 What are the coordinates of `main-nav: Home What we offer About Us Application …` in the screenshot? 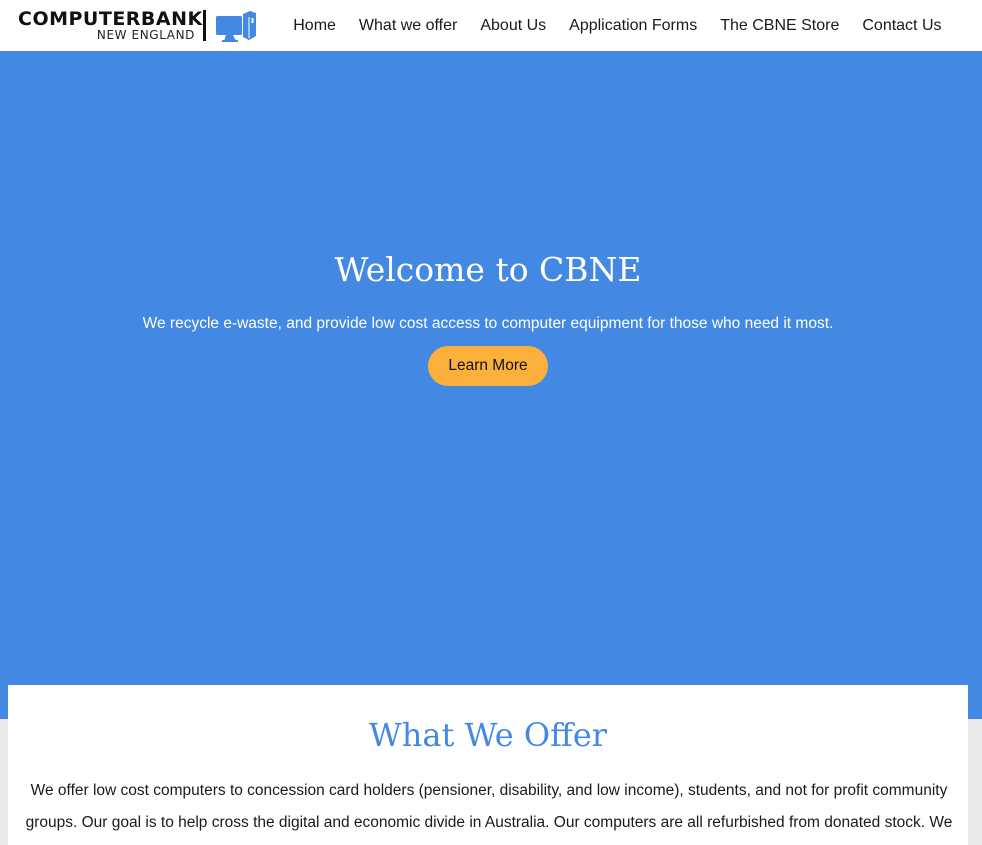 It's located at (617, 25).